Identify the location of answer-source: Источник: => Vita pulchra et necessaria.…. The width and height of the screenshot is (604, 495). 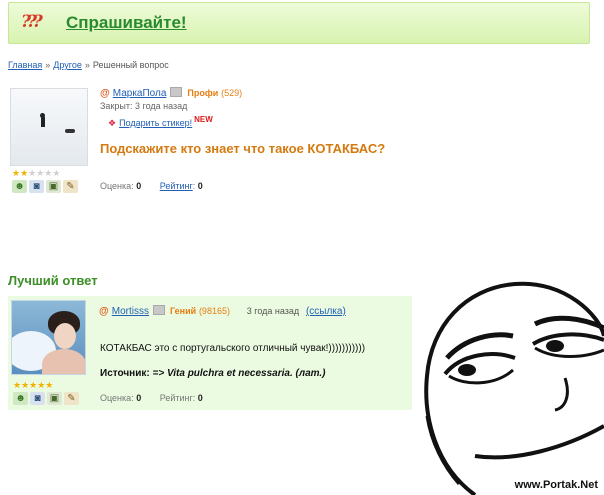
(213, 373).